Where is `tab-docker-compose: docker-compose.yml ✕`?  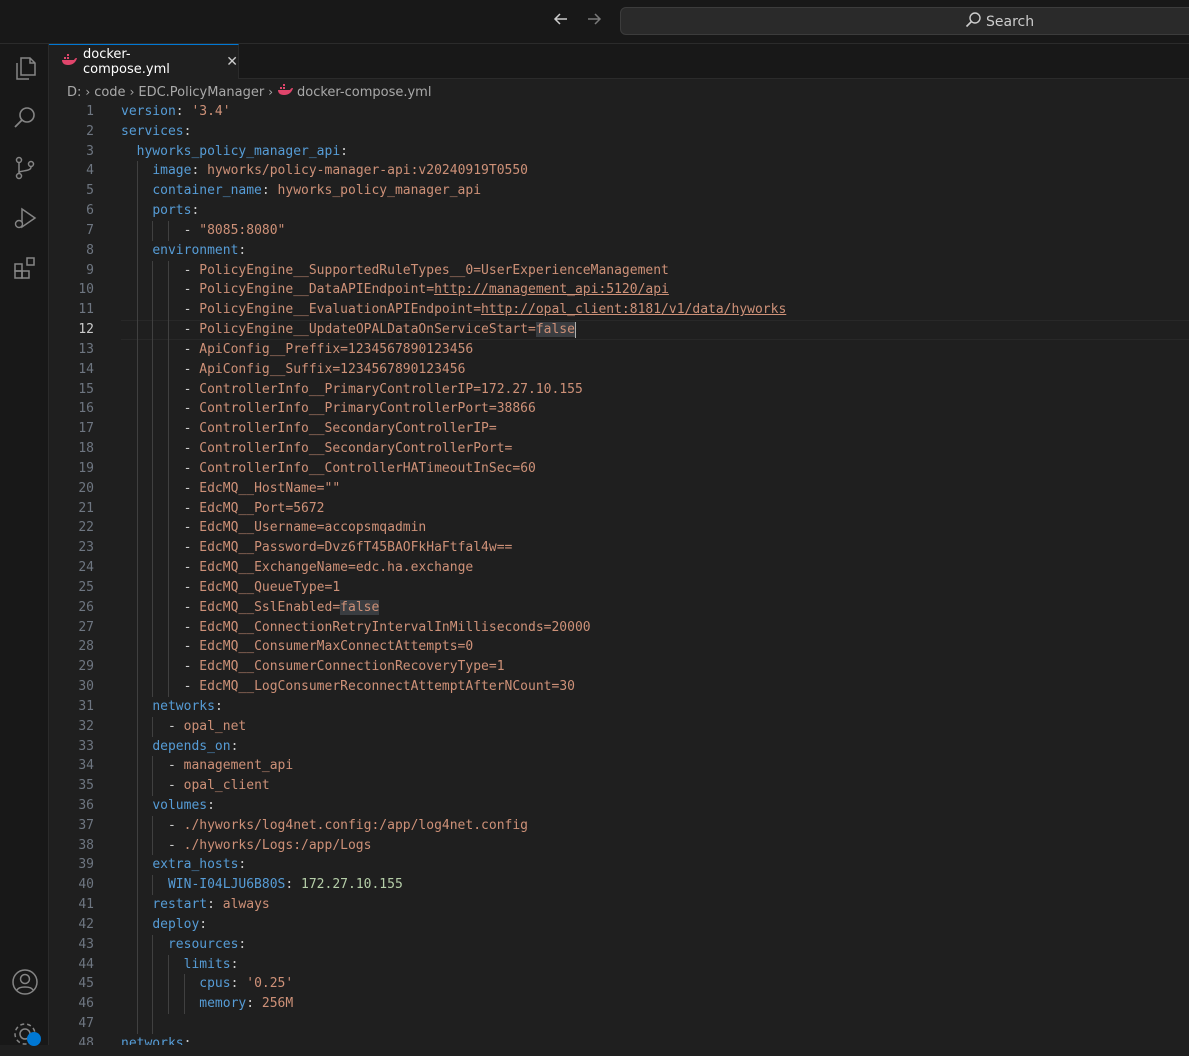 tab-docker-compose: docker-compose.yml ✕ is located at coordinates (144, 61).